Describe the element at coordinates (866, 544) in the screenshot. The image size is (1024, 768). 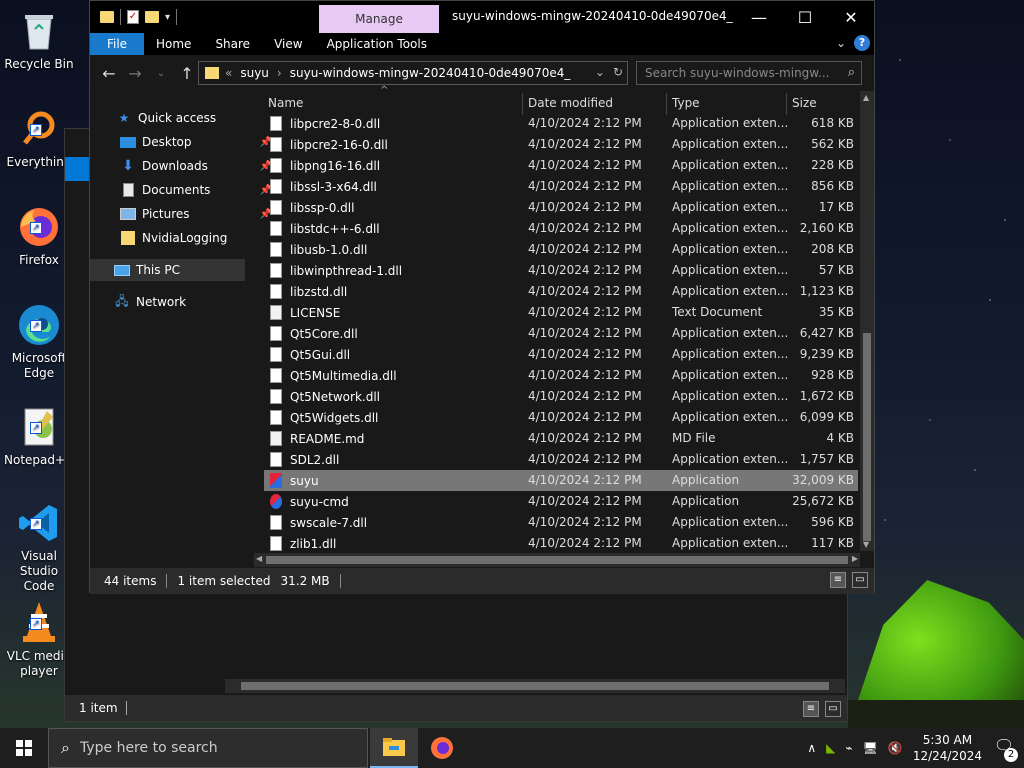
I see `scroll-down-icon: ▼` at that location.